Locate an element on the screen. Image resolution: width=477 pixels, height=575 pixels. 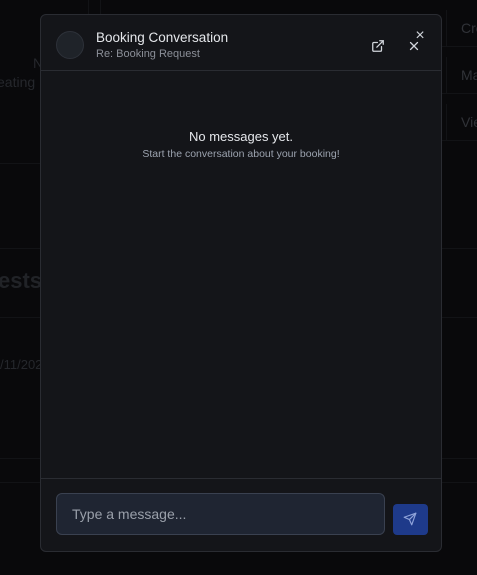
external-link-icon is located at coordinates (378, 46).